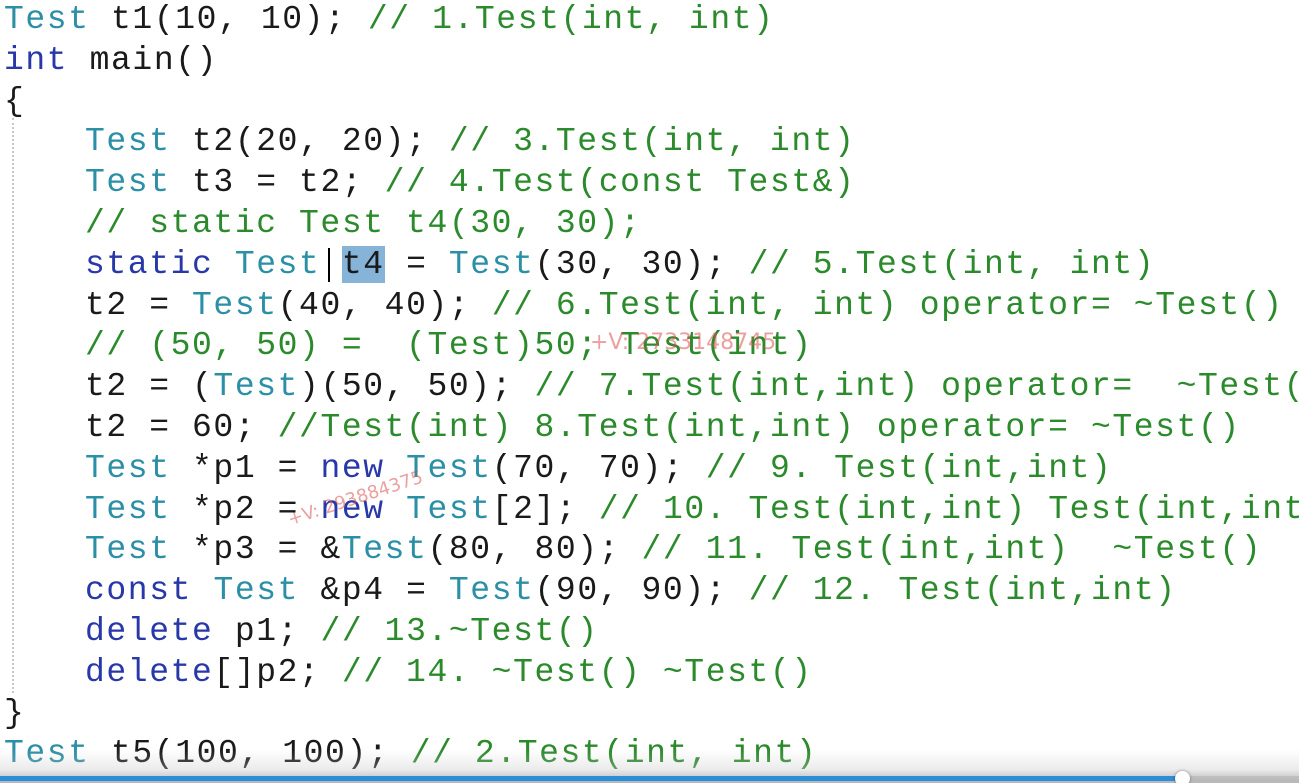 The width and height of the screenshot is (1299, 783). I want to click on keyword-token: int, so click(36, 60).